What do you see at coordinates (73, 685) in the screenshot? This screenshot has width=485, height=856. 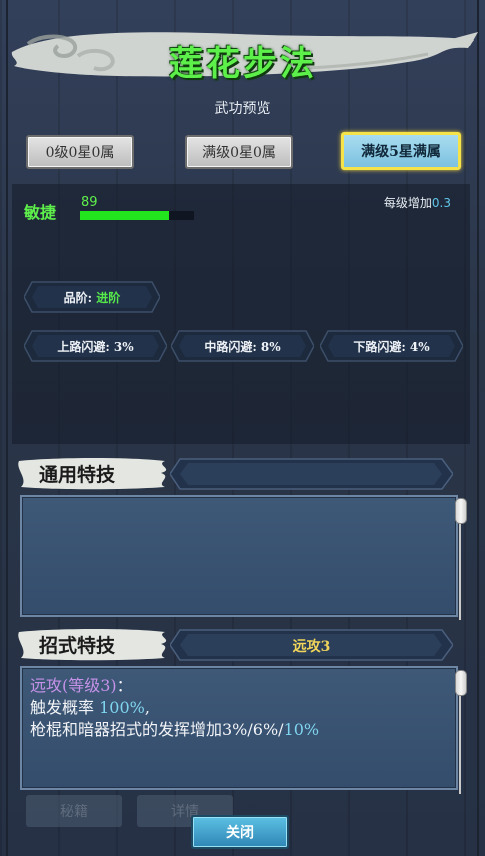 I see `skill-name-level: 远攻(等级3)` at bounding box center [73, 685].